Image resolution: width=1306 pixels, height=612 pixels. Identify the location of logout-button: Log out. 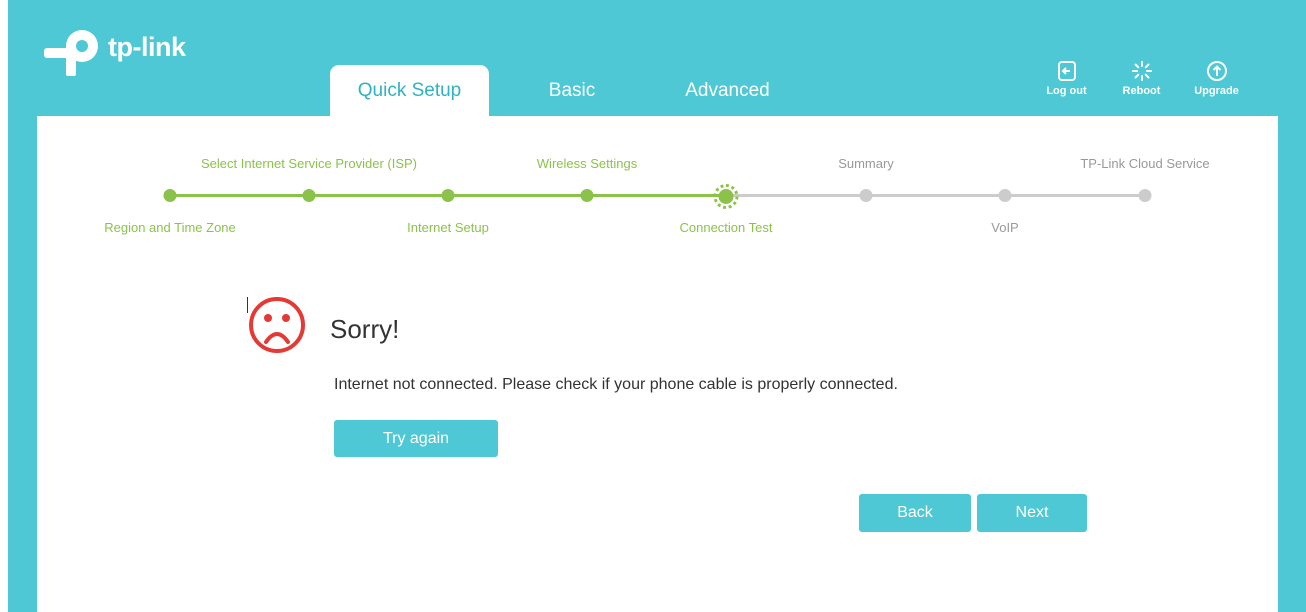
(1066, 78).